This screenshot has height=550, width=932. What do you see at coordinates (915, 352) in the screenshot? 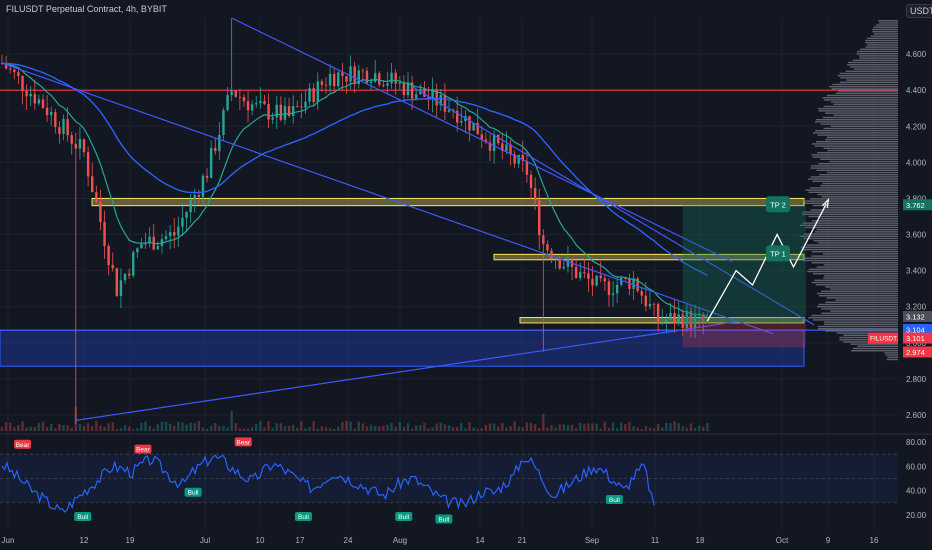
I see `price-label: 2.974` at bounding box center [915, 352].